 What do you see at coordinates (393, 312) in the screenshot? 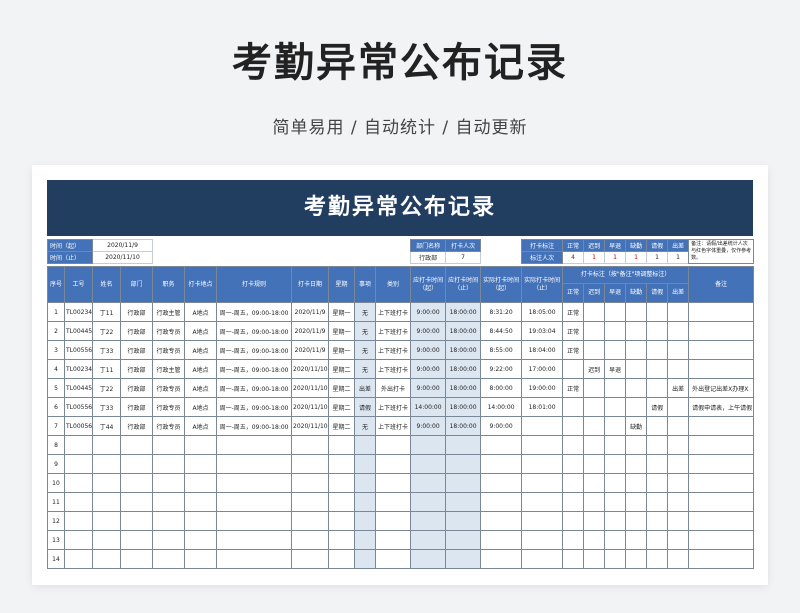
I see `cell-type: 上下班打卡` at bounding box center [393, 312].